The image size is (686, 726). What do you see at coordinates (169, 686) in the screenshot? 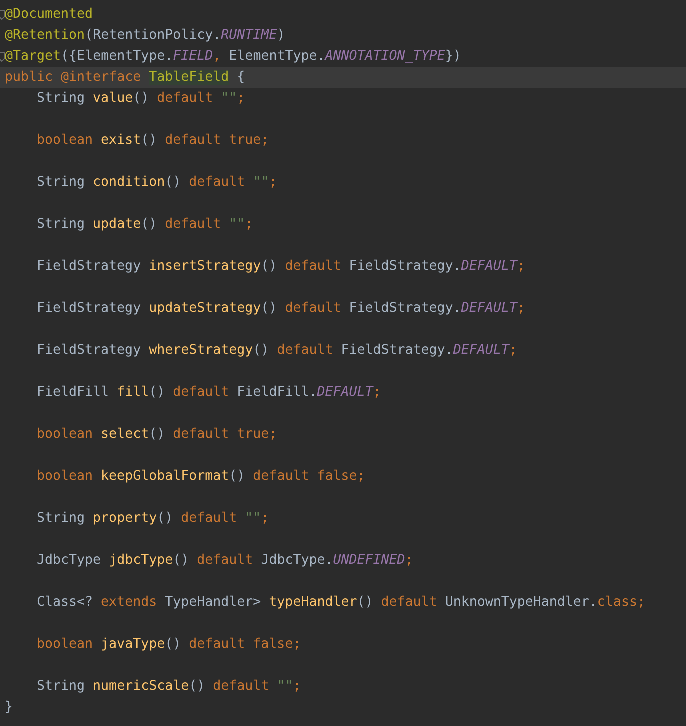
I see `code-line: String numericScale() default "";` at bounding box center [169, 686].